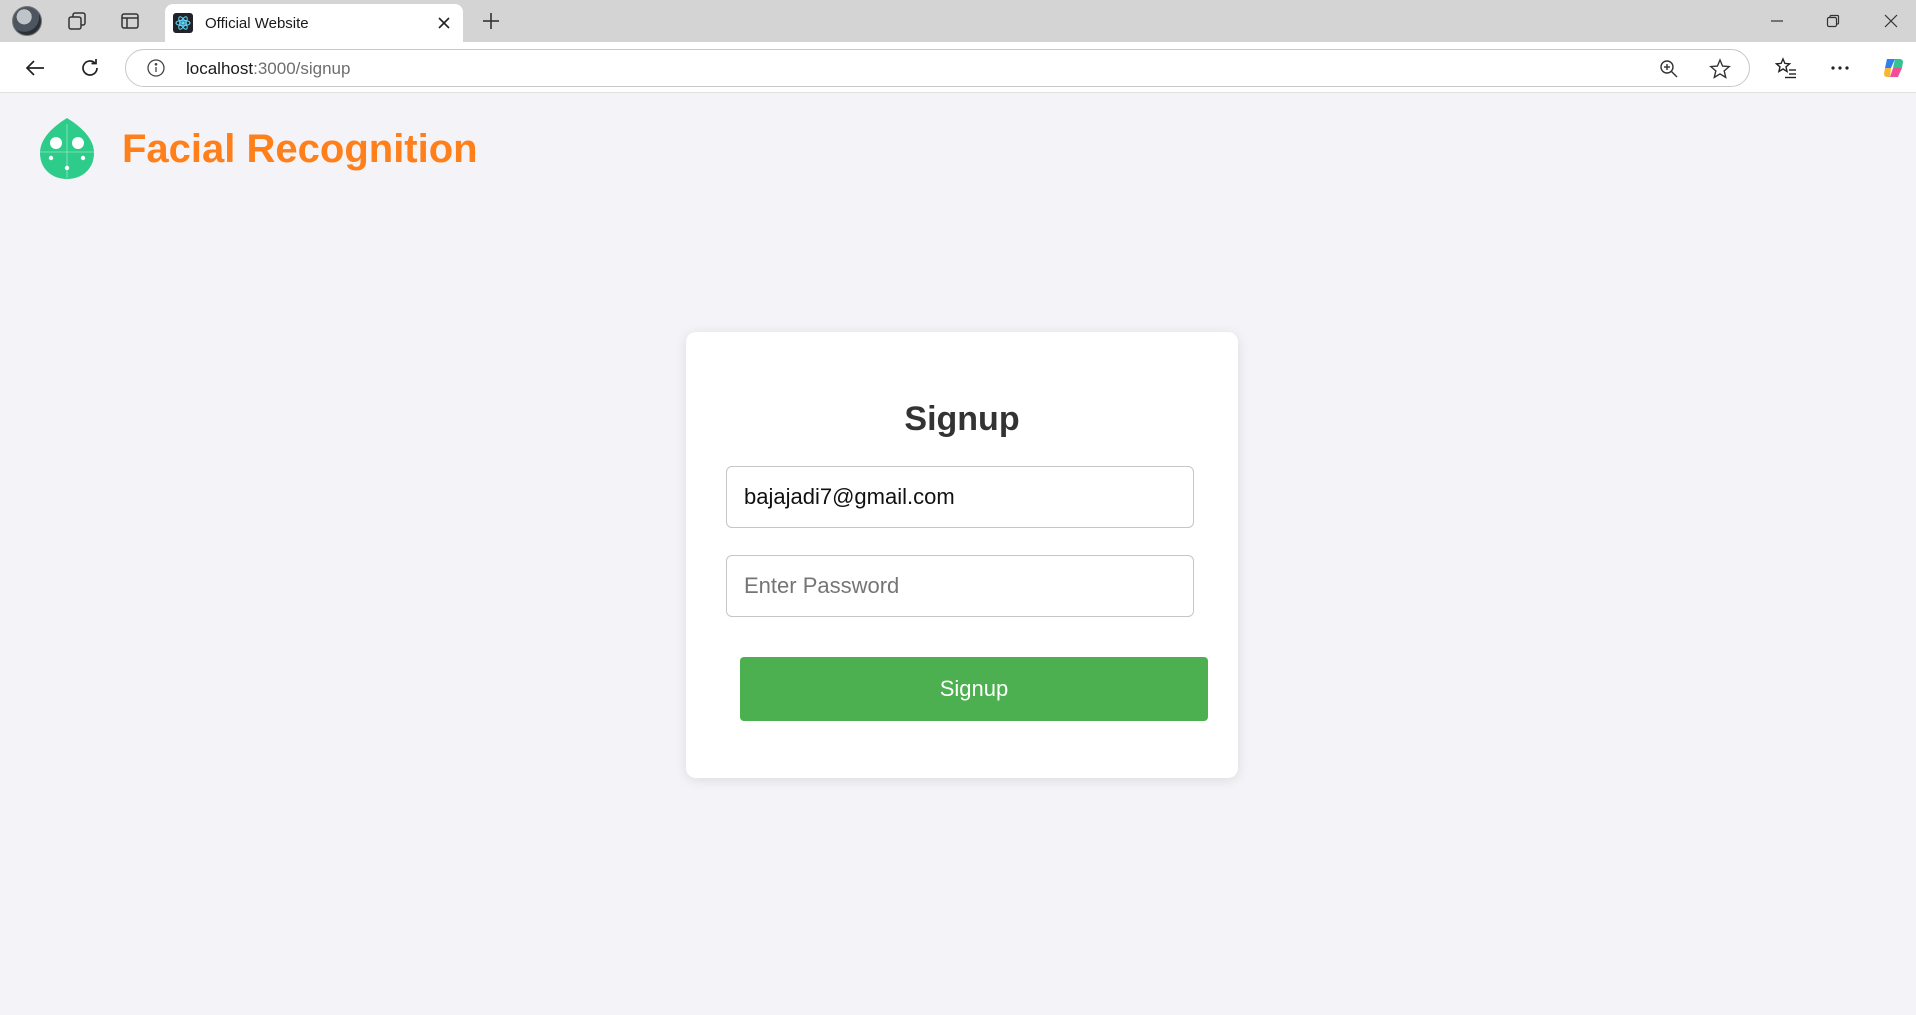  What do you see at coordinates (960, 586) in the screenshot?
I see `password-input` at bounding box center [960, 586].